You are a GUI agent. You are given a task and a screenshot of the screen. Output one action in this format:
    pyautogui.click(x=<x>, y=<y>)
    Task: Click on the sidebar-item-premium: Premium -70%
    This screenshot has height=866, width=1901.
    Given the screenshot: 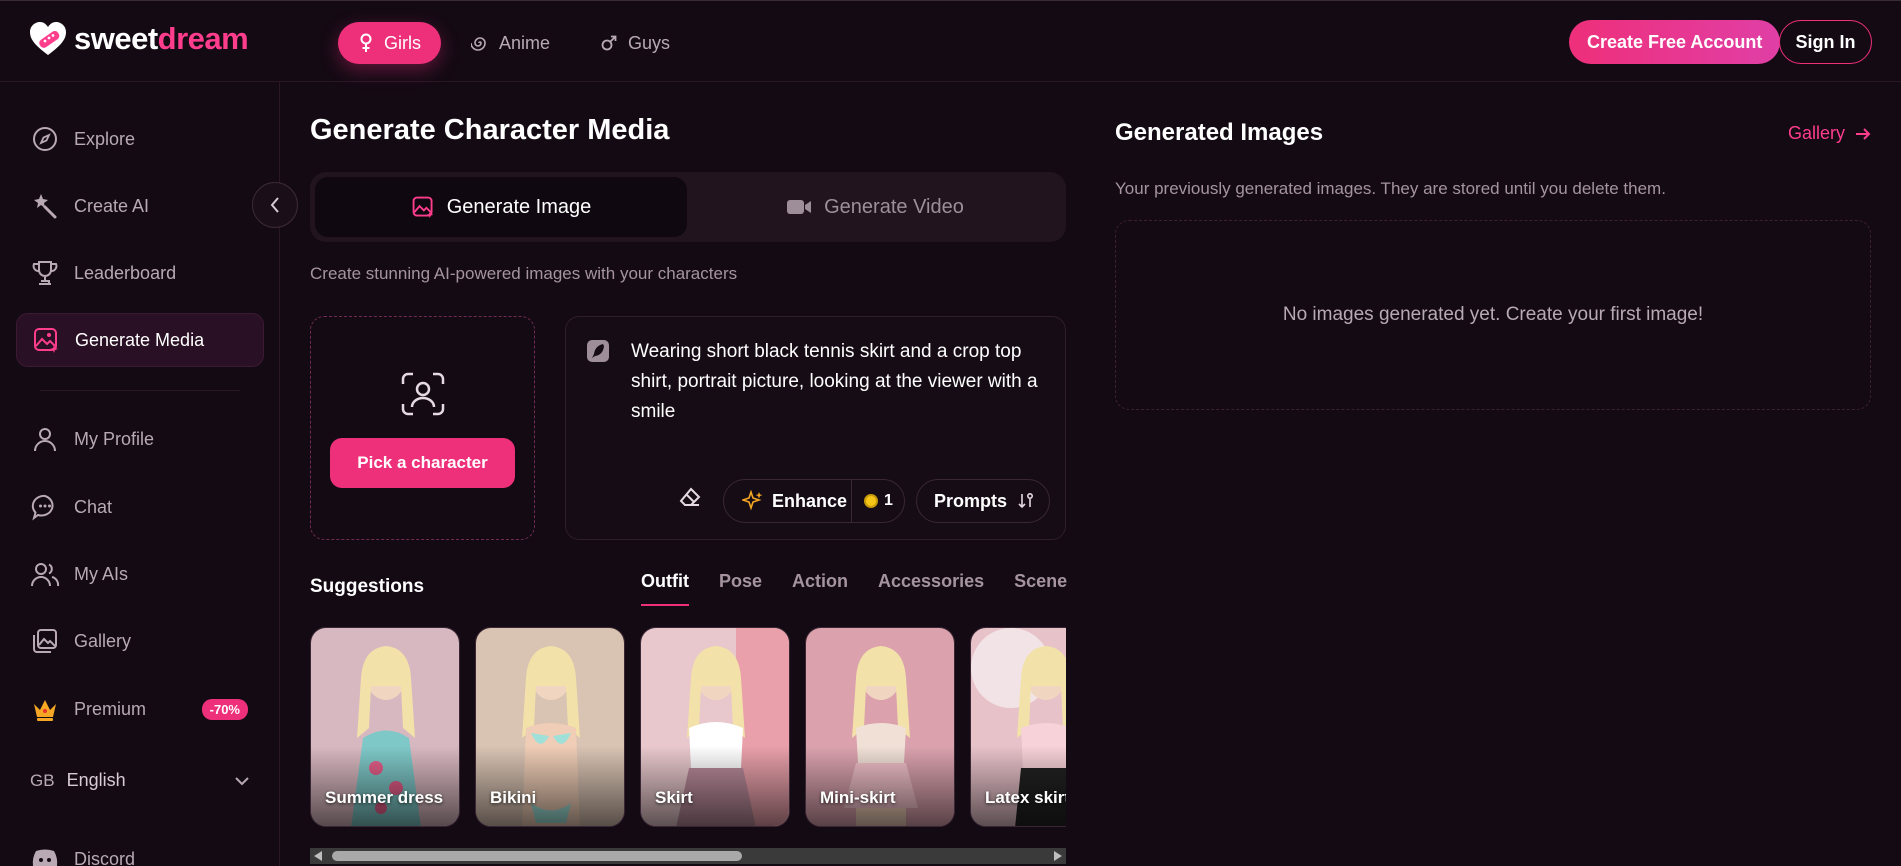 What is the action you would take?
    pyautogui.click(x=140, y=709)
    